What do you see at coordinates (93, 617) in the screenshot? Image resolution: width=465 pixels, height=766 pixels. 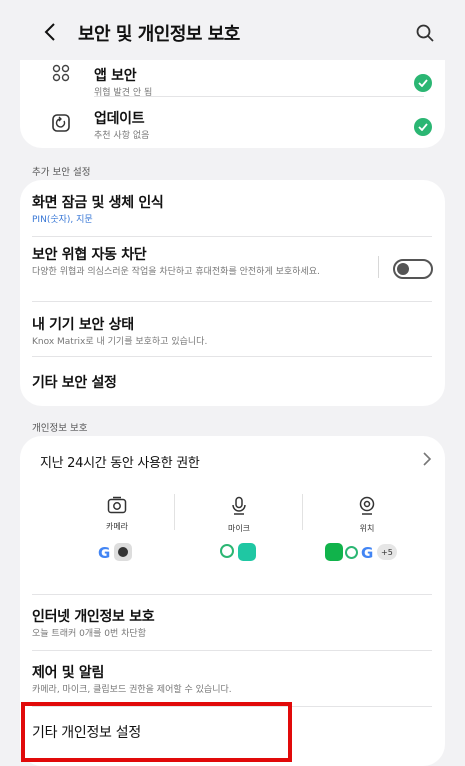 I see `row-title: 인터넷 개인정보 보호` at bounding box center [93, 617].